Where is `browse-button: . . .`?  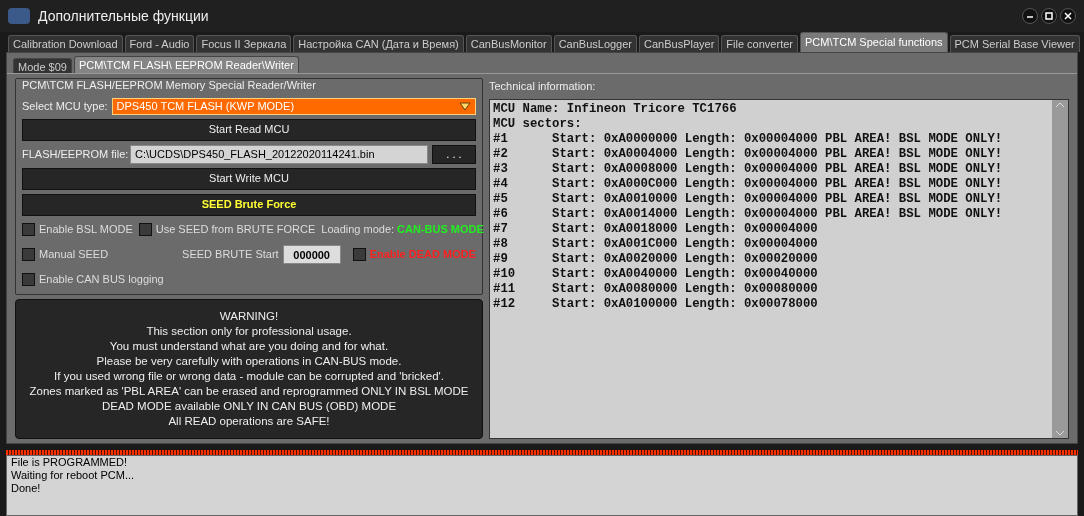
browse-button: . . . is located at coordinates (454, 154).